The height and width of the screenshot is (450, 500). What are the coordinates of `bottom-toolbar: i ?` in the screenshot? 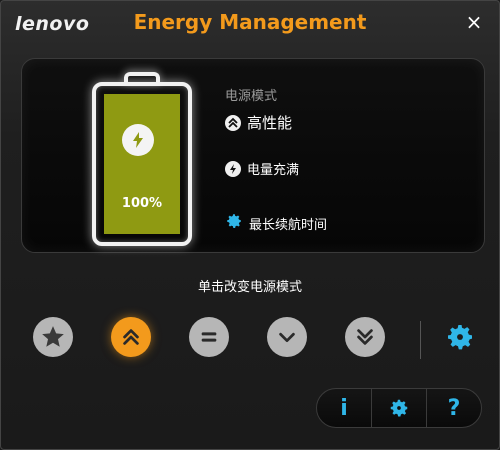 It's located at (399, 408).